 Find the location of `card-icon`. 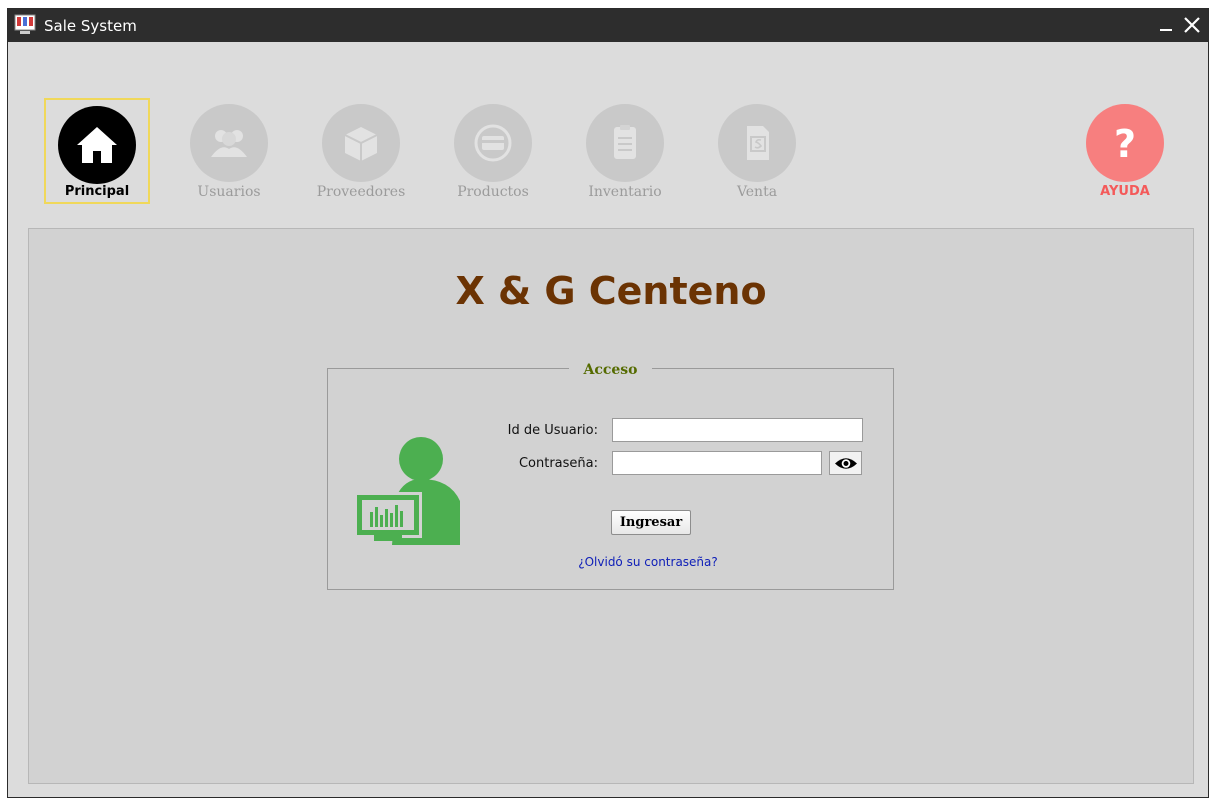

card-icon is located at coordinates (493, 143).